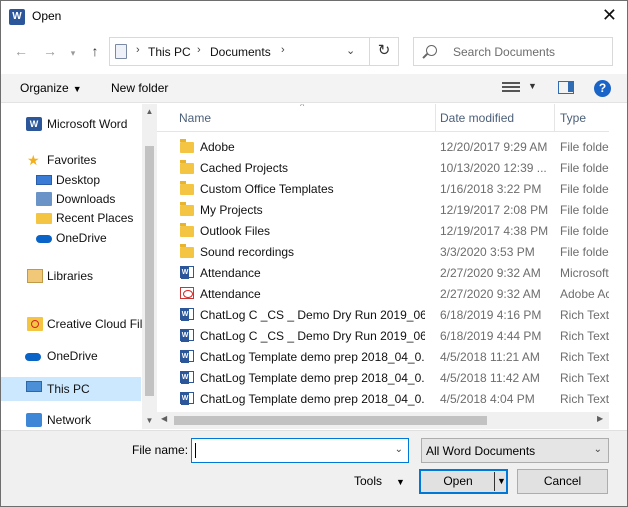  Describe the element at coordinates (602, 88) in the screenshot. I see `help-icon: ?` at that location.